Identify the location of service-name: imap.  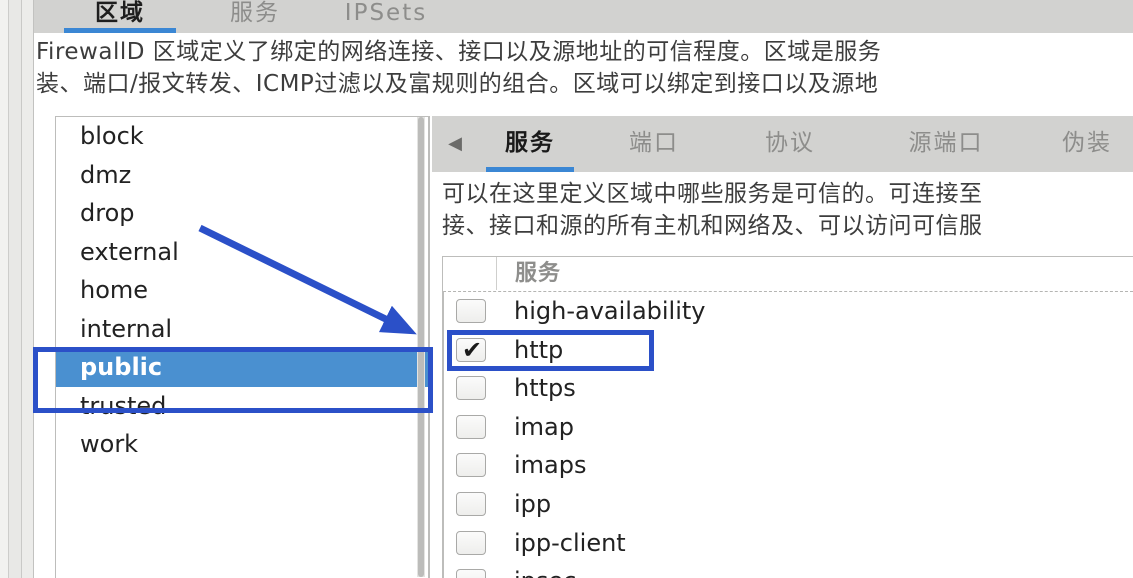
(544, 426).